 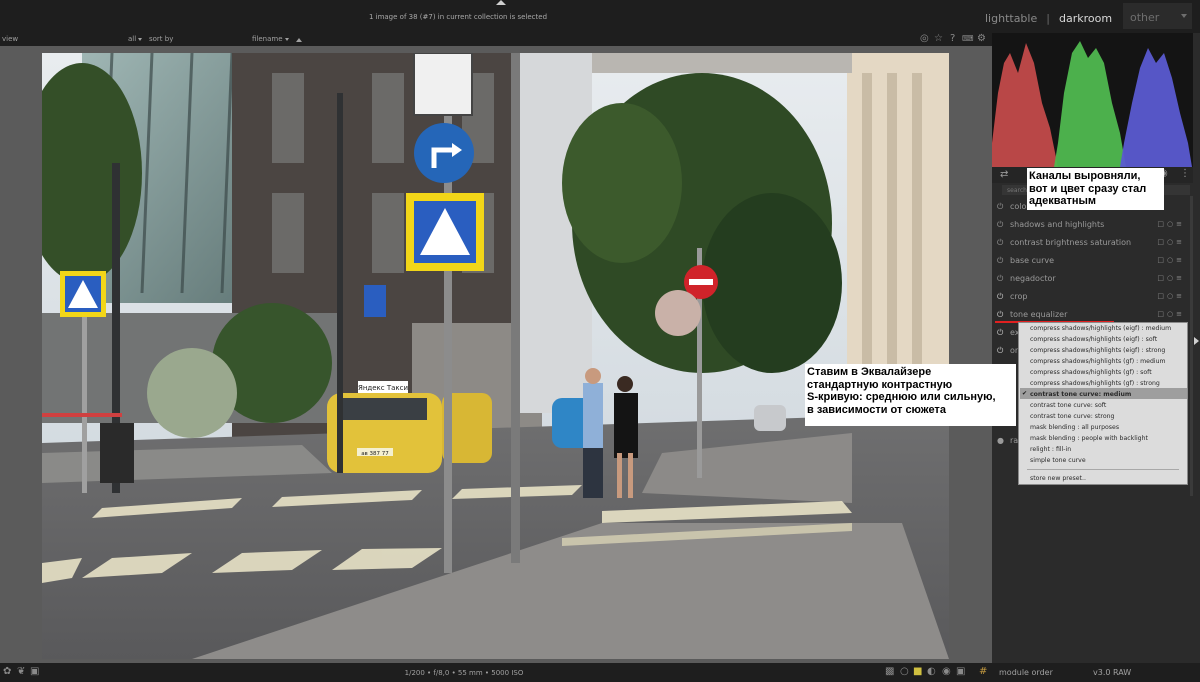 What do you see at coordinates (1025, 393) in the screenshot?
I see `check-icon: ✔` at bounding box center [1025, 393].